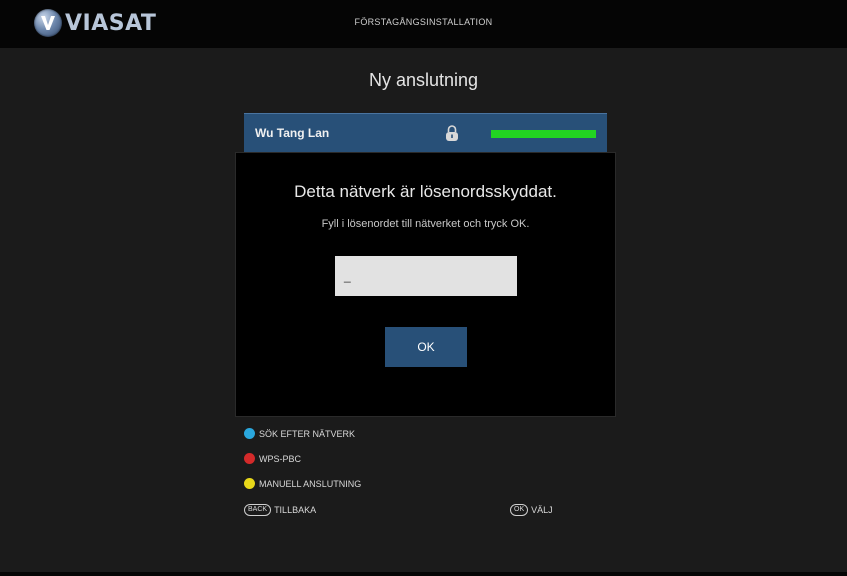  I want to click on wps-pbc-action: WPS-PBC, so click(272, 458).